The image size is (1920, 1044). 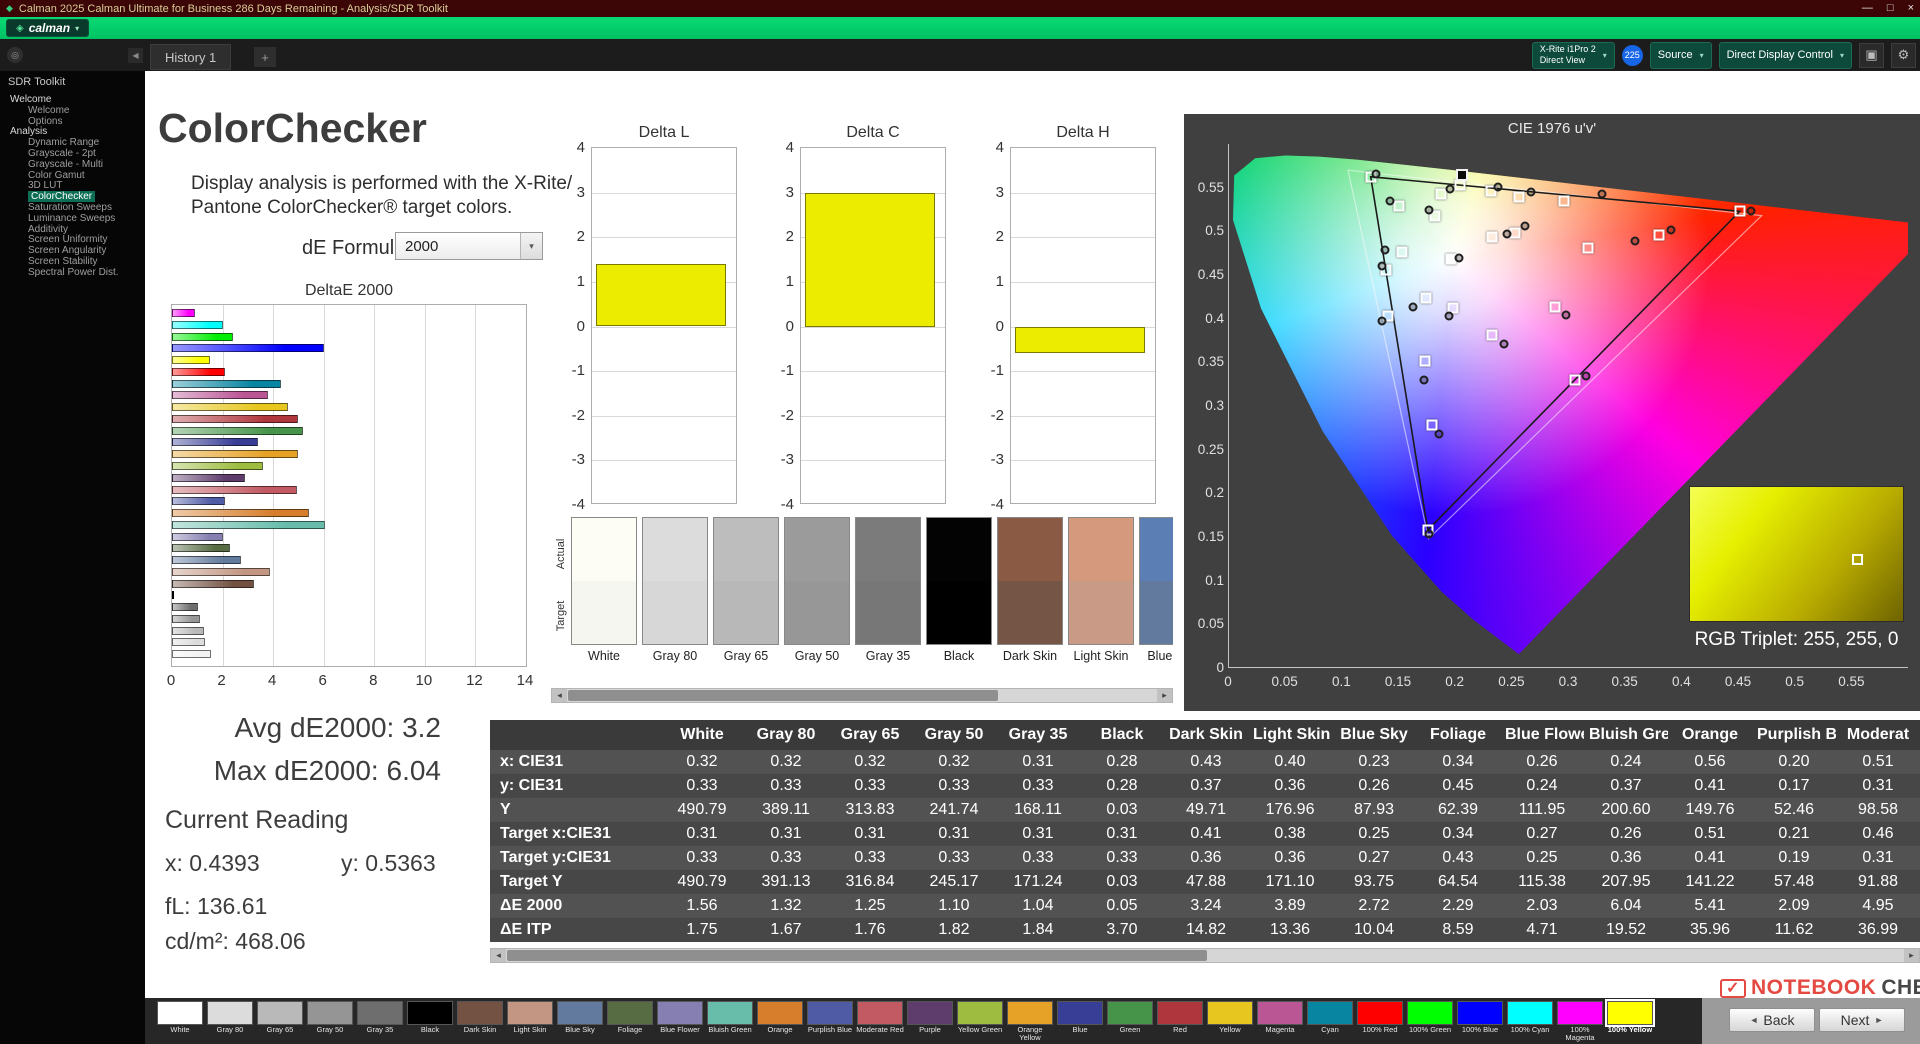 What do you see at coordinates (1210, 449) in the screenshot?
I see `axis-tick-label: 0.25` at bounding box center [1210, 449].